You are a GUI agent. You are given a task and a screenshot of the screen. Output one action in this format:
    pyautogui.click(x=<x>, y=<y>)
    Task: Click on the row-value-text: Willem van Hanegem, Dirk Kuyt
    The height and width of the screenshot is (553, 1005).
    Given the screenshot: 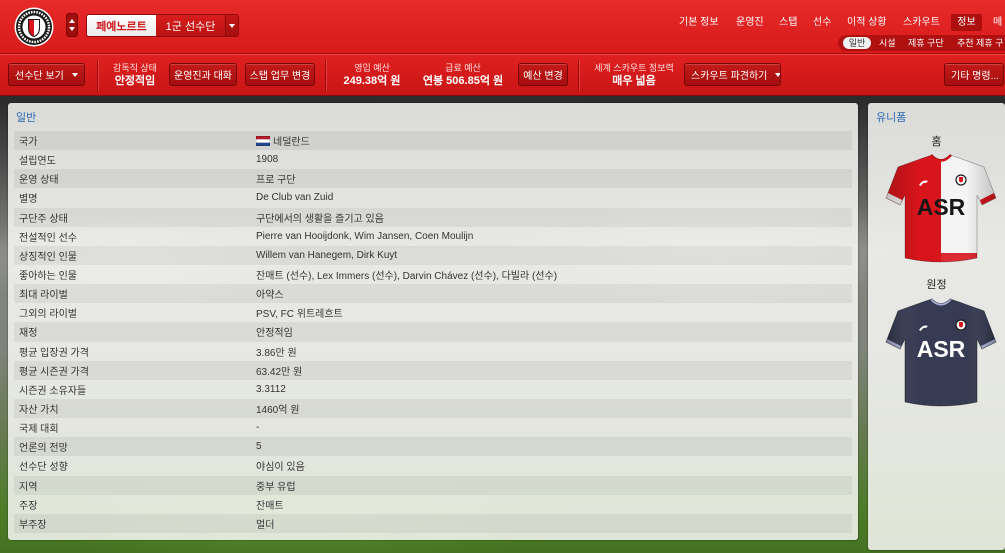 What is the action you would take?
    pyautogui.click(x=327, y=255)
    